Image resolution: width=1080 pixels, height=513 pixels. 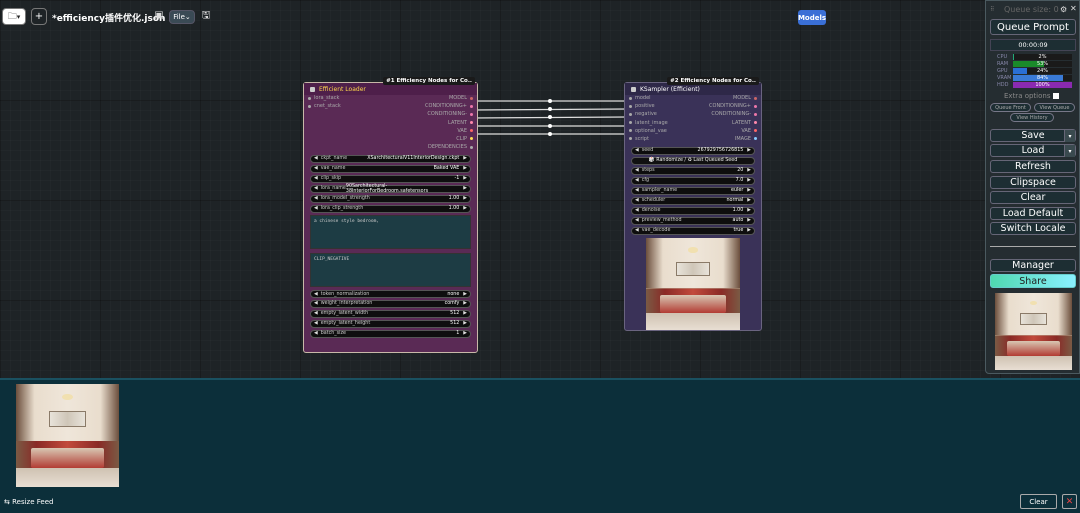 I want to click on widget-node2.widgets-5: ◀ preview_method auto ▶, so click(x=693, y=220).